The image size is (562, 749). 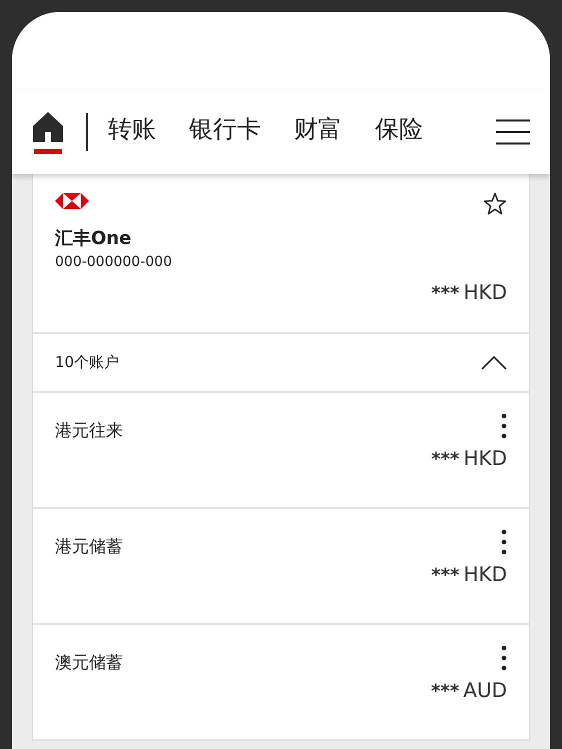 What do you see at coordinates (318, 132) in the screenshot?
I see `nav-tab: 财富` at bounding box center [318, 132].